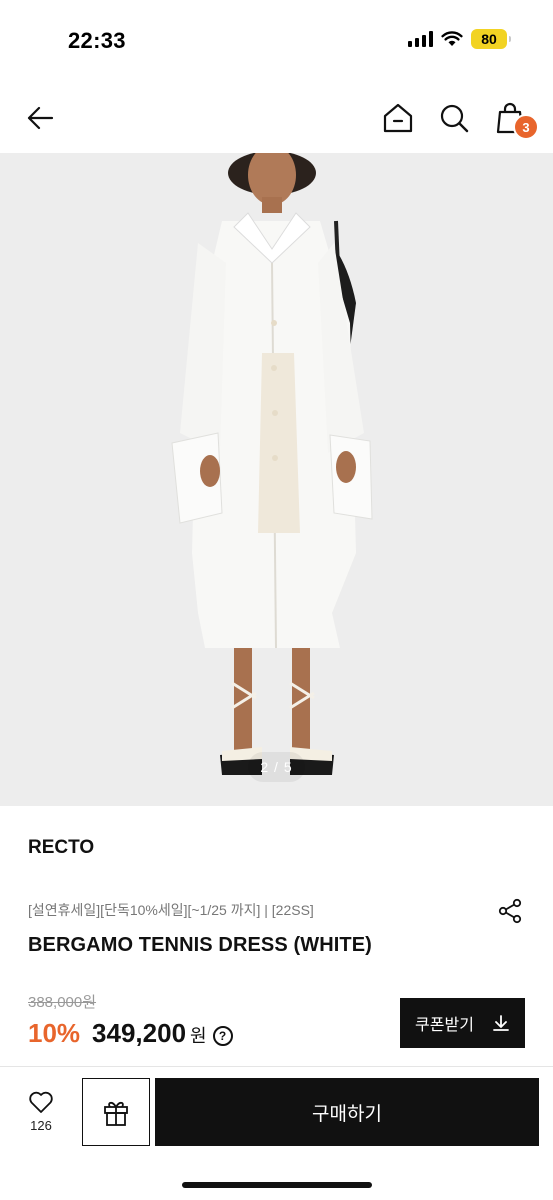 This screenshot has width=553, height=1200. I want to click on share-button, so click(510, 911).